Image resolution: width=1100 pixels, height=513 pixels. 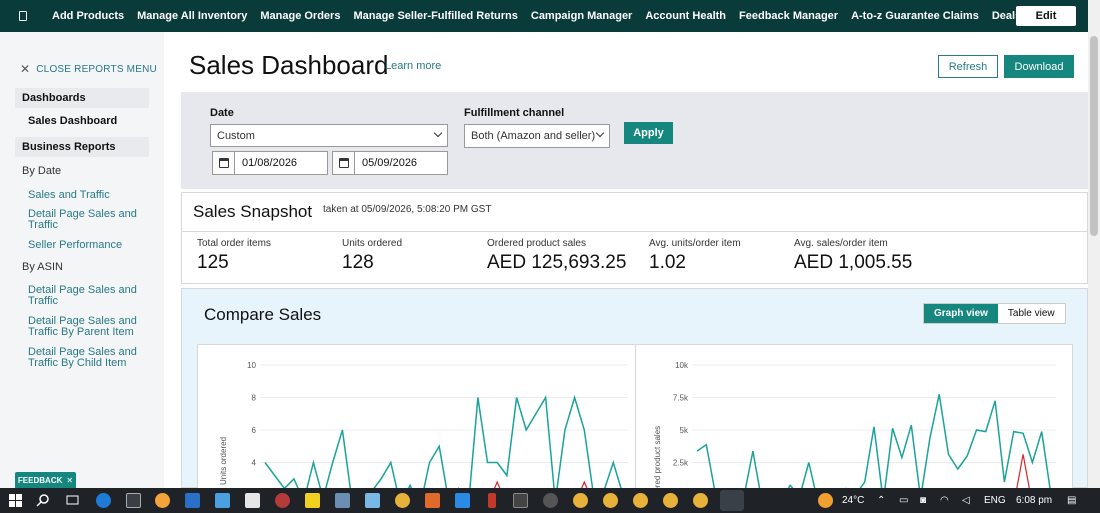 I want to click on fulfillment-channel-label: Fulfillment channel, so click(x=514, y=113).